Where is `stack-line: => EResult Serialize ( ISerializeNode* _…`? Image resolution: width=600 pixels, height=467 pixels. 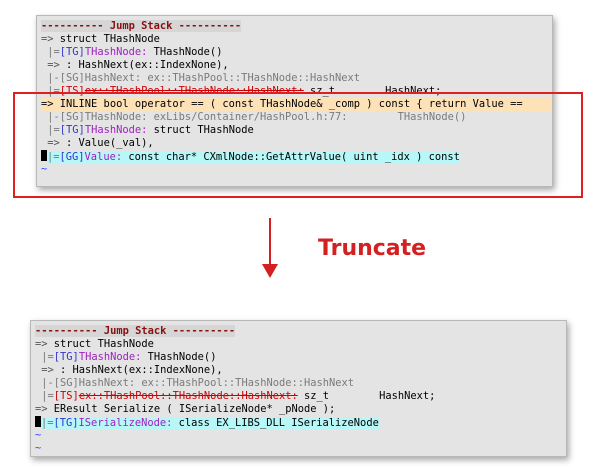 stack-line: => EResult Serialize ( ISerializeNode* _… is located at coordinates (300, 409).